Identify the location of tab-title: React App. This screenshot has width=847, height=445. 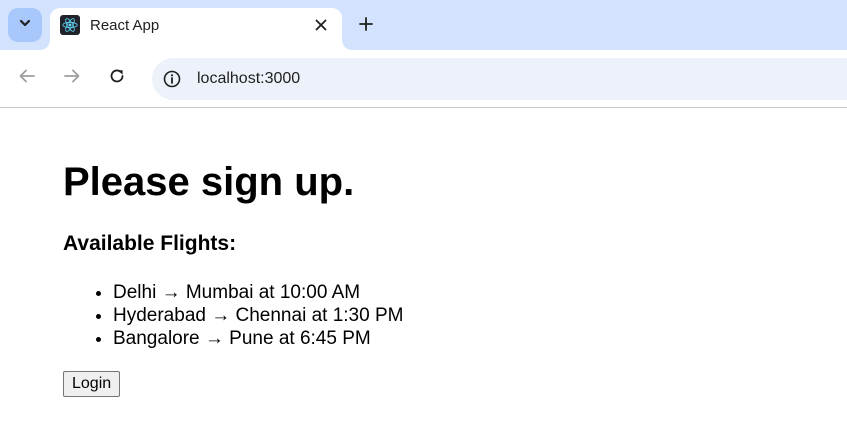
(125, 25).